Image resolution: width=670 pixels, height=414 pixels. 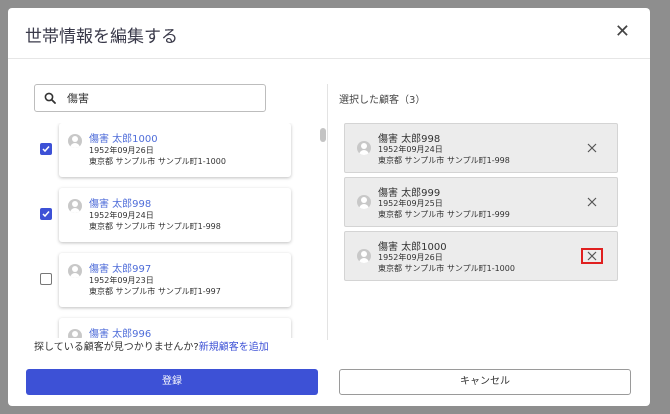 I want to click on customer-birthdate: 1952年09月26日, so click(x=121, y=150).